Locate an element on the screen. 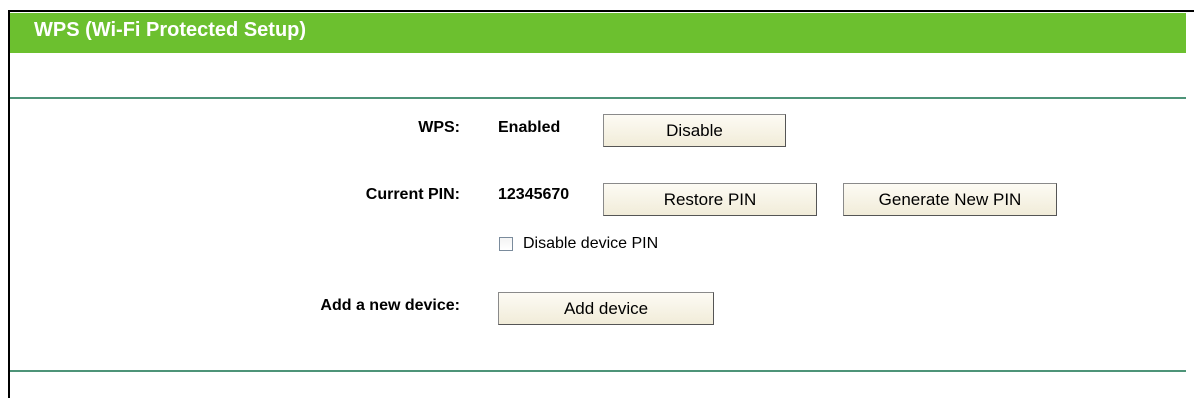  restore-pin-button: Restore PIN is located at coordinates (710, 199).